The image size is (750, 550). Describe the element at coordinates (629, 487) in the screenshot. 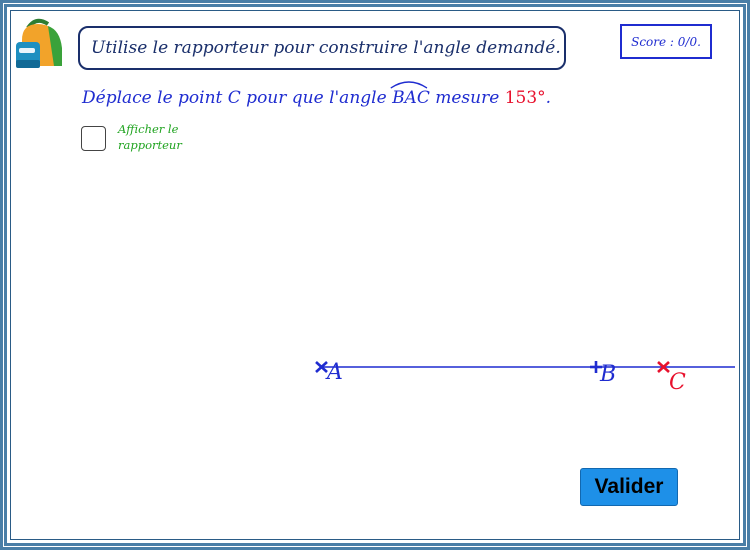

I see `valider-button: Valider` at that location.